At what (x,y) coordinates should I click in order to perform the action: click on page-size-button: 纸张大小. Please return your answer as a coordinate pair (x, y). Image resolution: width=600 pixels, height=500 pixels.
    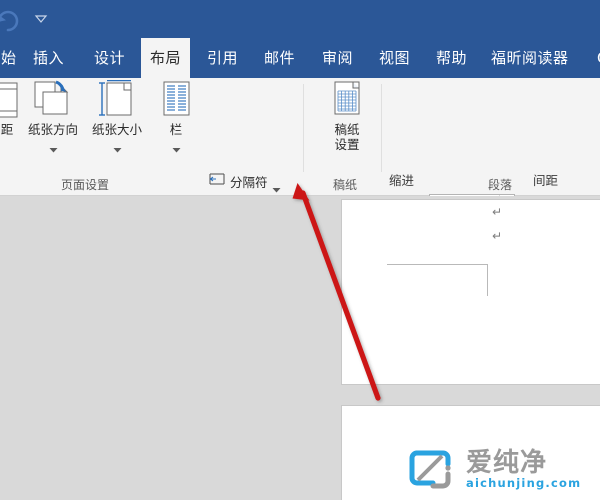
    Looking at the image, I should click on (117, 116).